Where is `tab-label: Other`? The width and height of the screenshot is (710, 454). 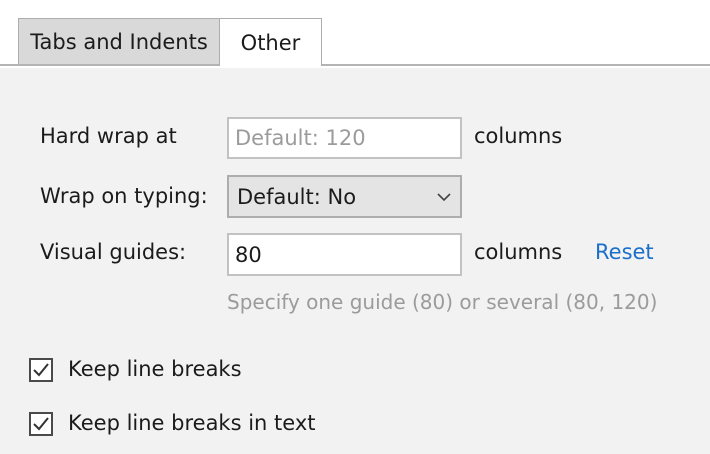
tab-label: Other is located at coordinates (270, 42).